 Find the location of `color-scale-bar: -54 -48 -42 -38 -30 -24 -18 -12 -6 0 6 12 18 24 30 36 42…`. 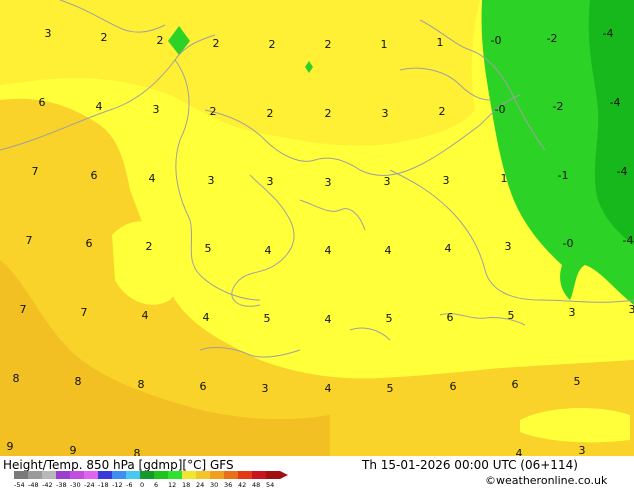

color-scale-bar: -54 -48 -42 -38 -30 -24 -18 -12 -6 0 6 12 18 24 30 36 42… is located at coordinates (151, 480).